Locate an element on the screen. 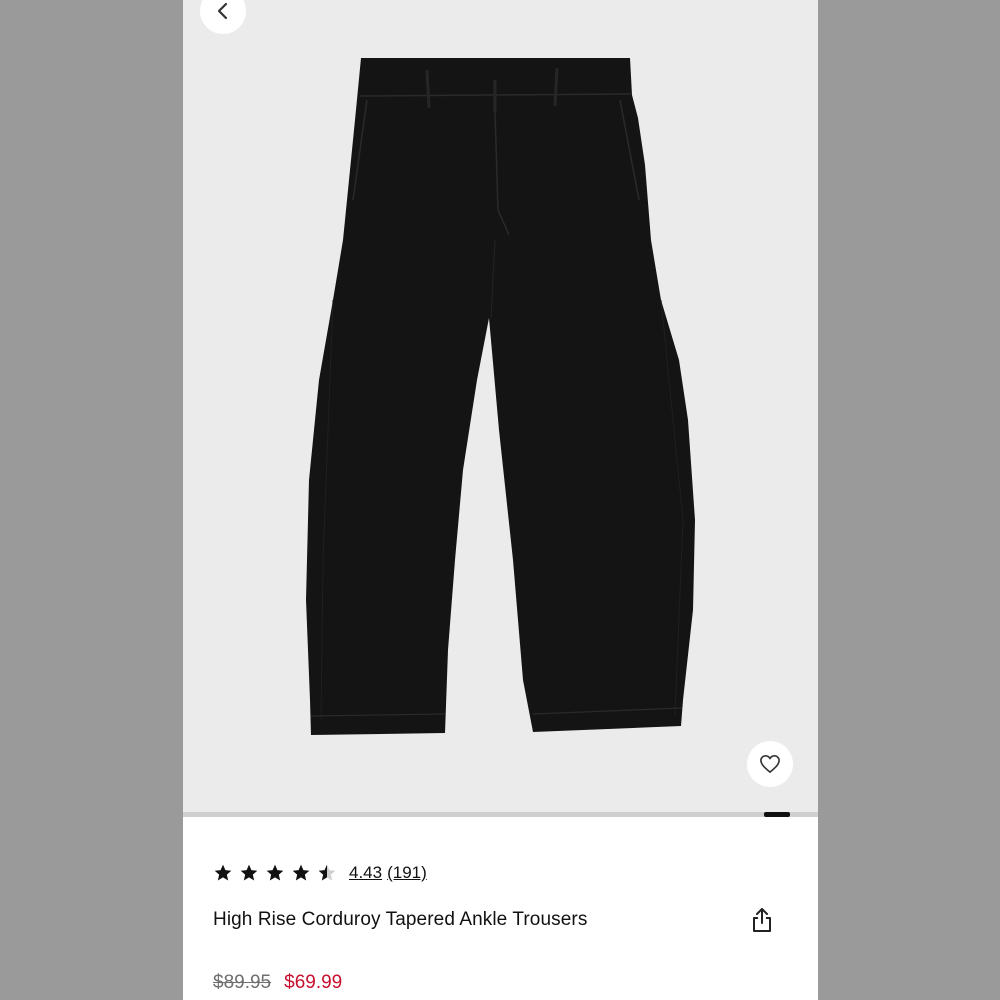 The height and width of the screenshot is (1000, 1000). favorite-button is located at coordinates (770, 764).